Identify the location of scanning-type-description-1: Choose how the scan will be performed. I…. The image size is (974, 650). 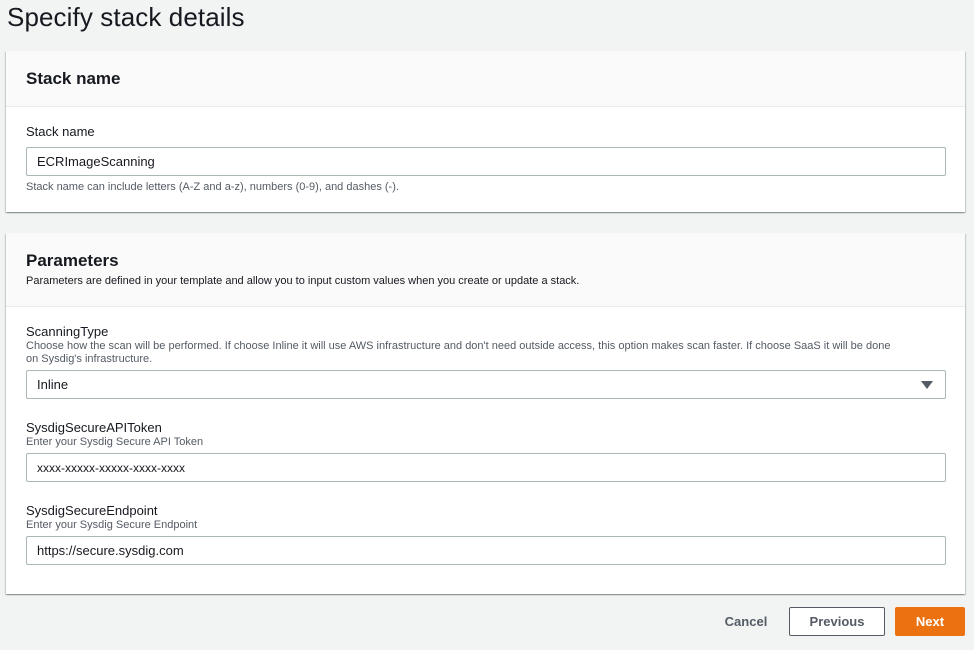
(458, 346).